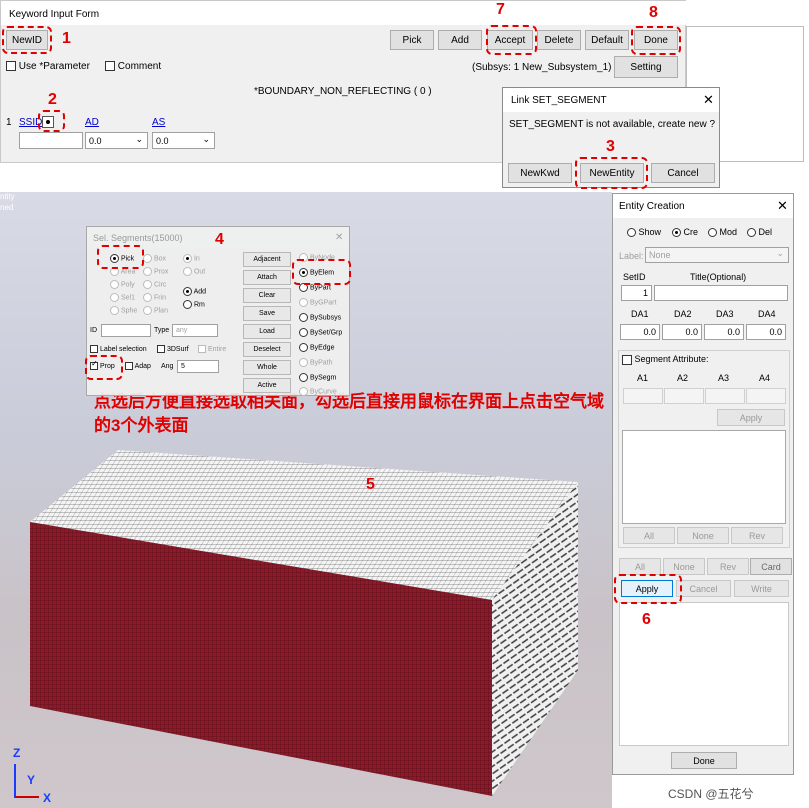 Image resolution: width=809 pixels, height=808 pixels. What do you see at coordinates (320, 317) in the screenshot?
I see `bysubsys-option: BySubsys` at bounding box center [320, 317].